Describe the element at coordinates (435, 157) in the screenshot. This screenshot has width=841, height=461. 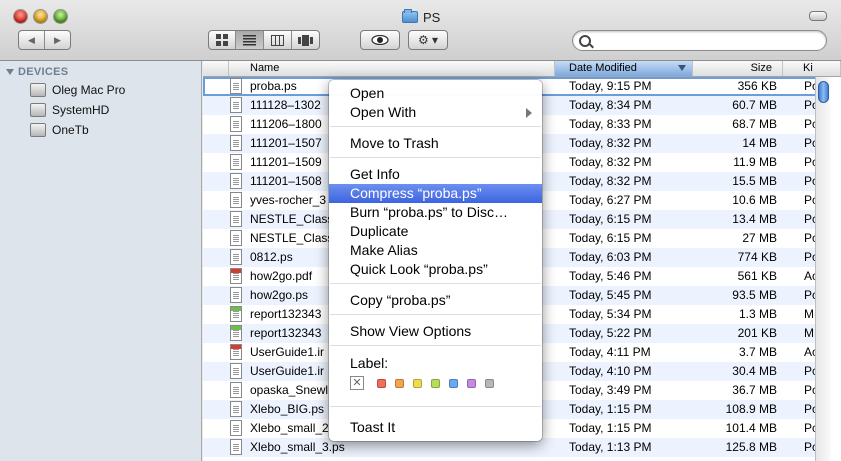
I see `menu-separator` at that location.